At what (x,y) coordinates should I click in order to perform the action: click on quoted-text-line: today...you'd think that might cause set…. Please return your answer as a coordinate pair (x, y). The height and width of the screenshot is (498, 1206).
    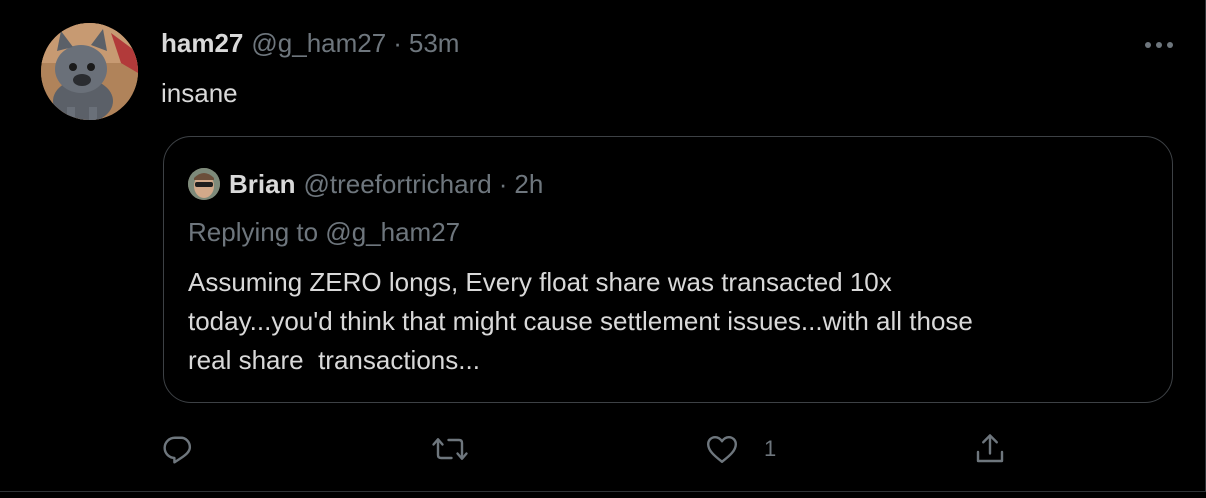
    Looking at the image, I should click on (580, 321).